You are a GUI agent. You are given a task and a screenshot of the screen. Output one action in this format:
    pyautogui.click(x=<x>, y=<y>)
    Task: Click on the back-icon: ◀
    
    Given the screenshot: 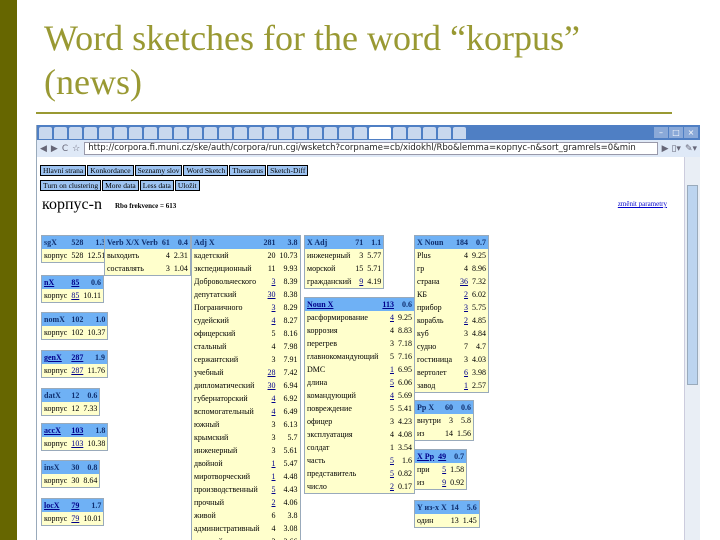 What is the action you would take?
    pyautogui.click(x=43, y=149)
    